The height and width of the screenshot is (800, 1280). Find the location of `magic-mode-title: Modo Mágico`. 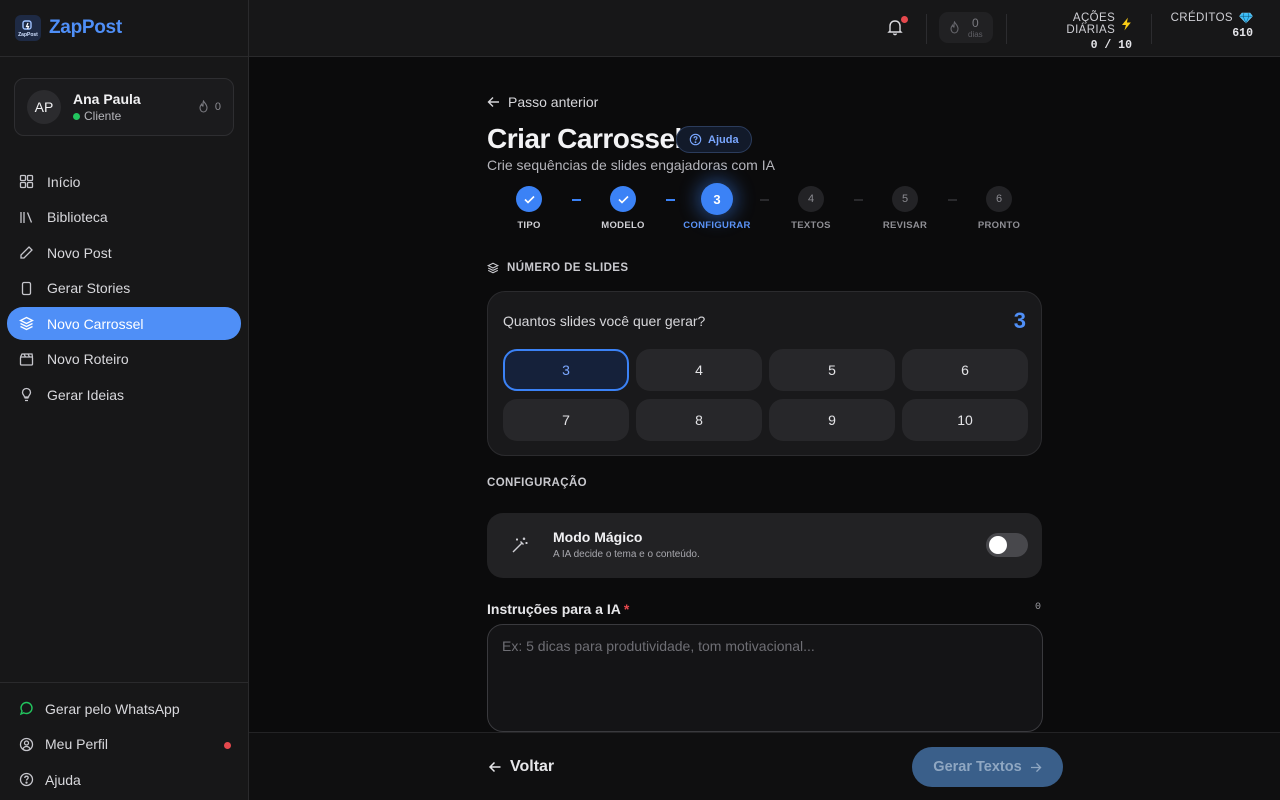

magic-mode-title: Modo Mágico is located at coordinates (598, 537).